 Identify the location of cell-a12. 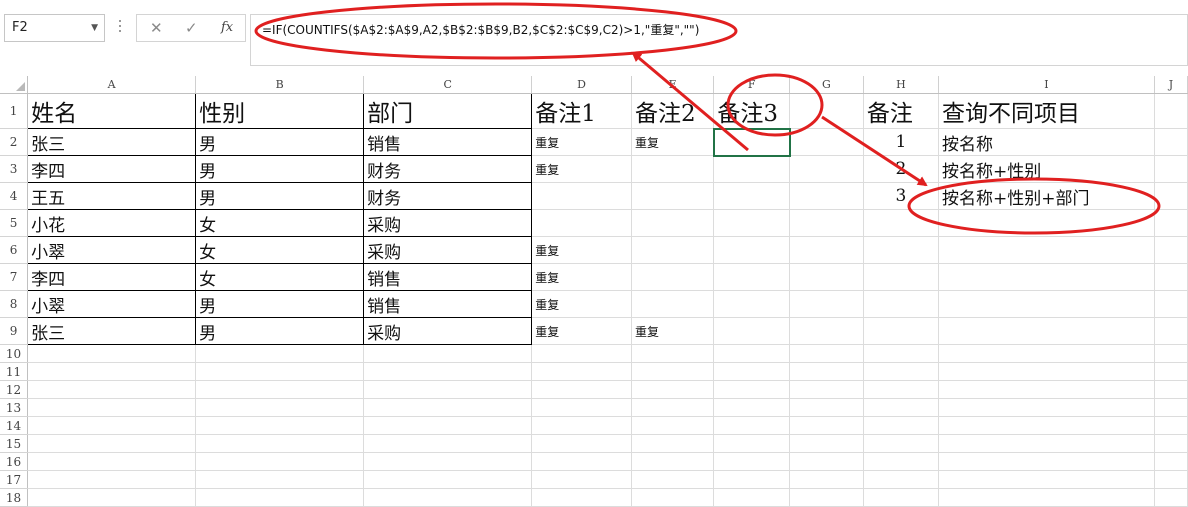
(112, 389).